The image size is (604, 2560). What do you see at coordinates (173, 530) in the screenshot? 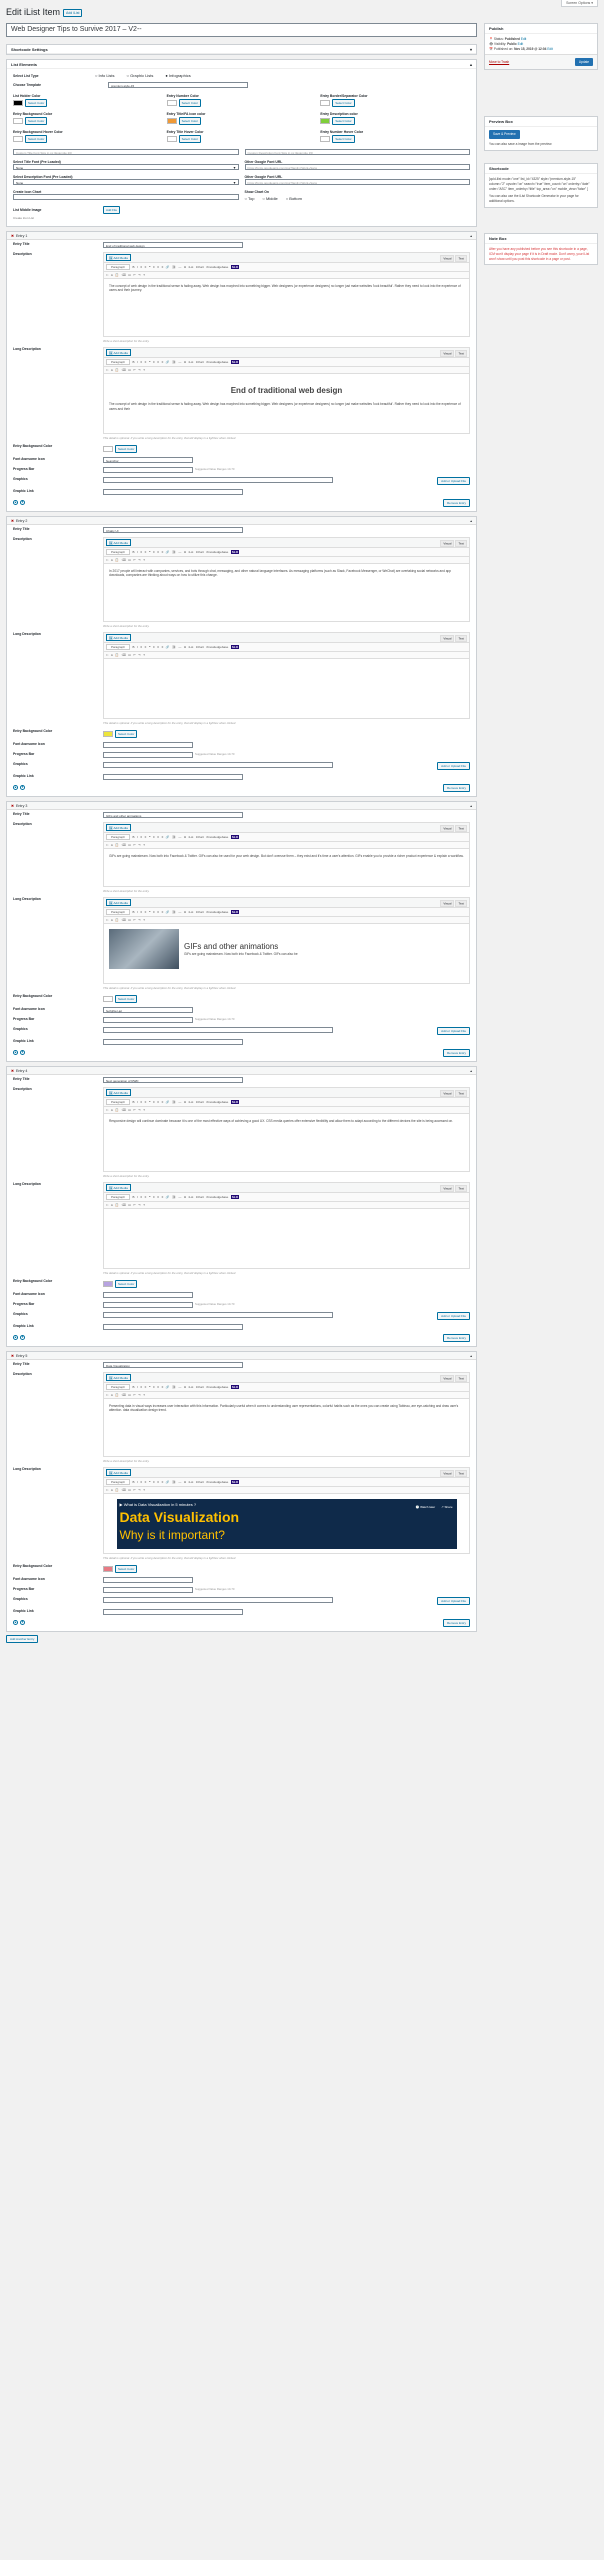
I see `entry-title-input: Chatty UI` at bounding box center [173, 530].